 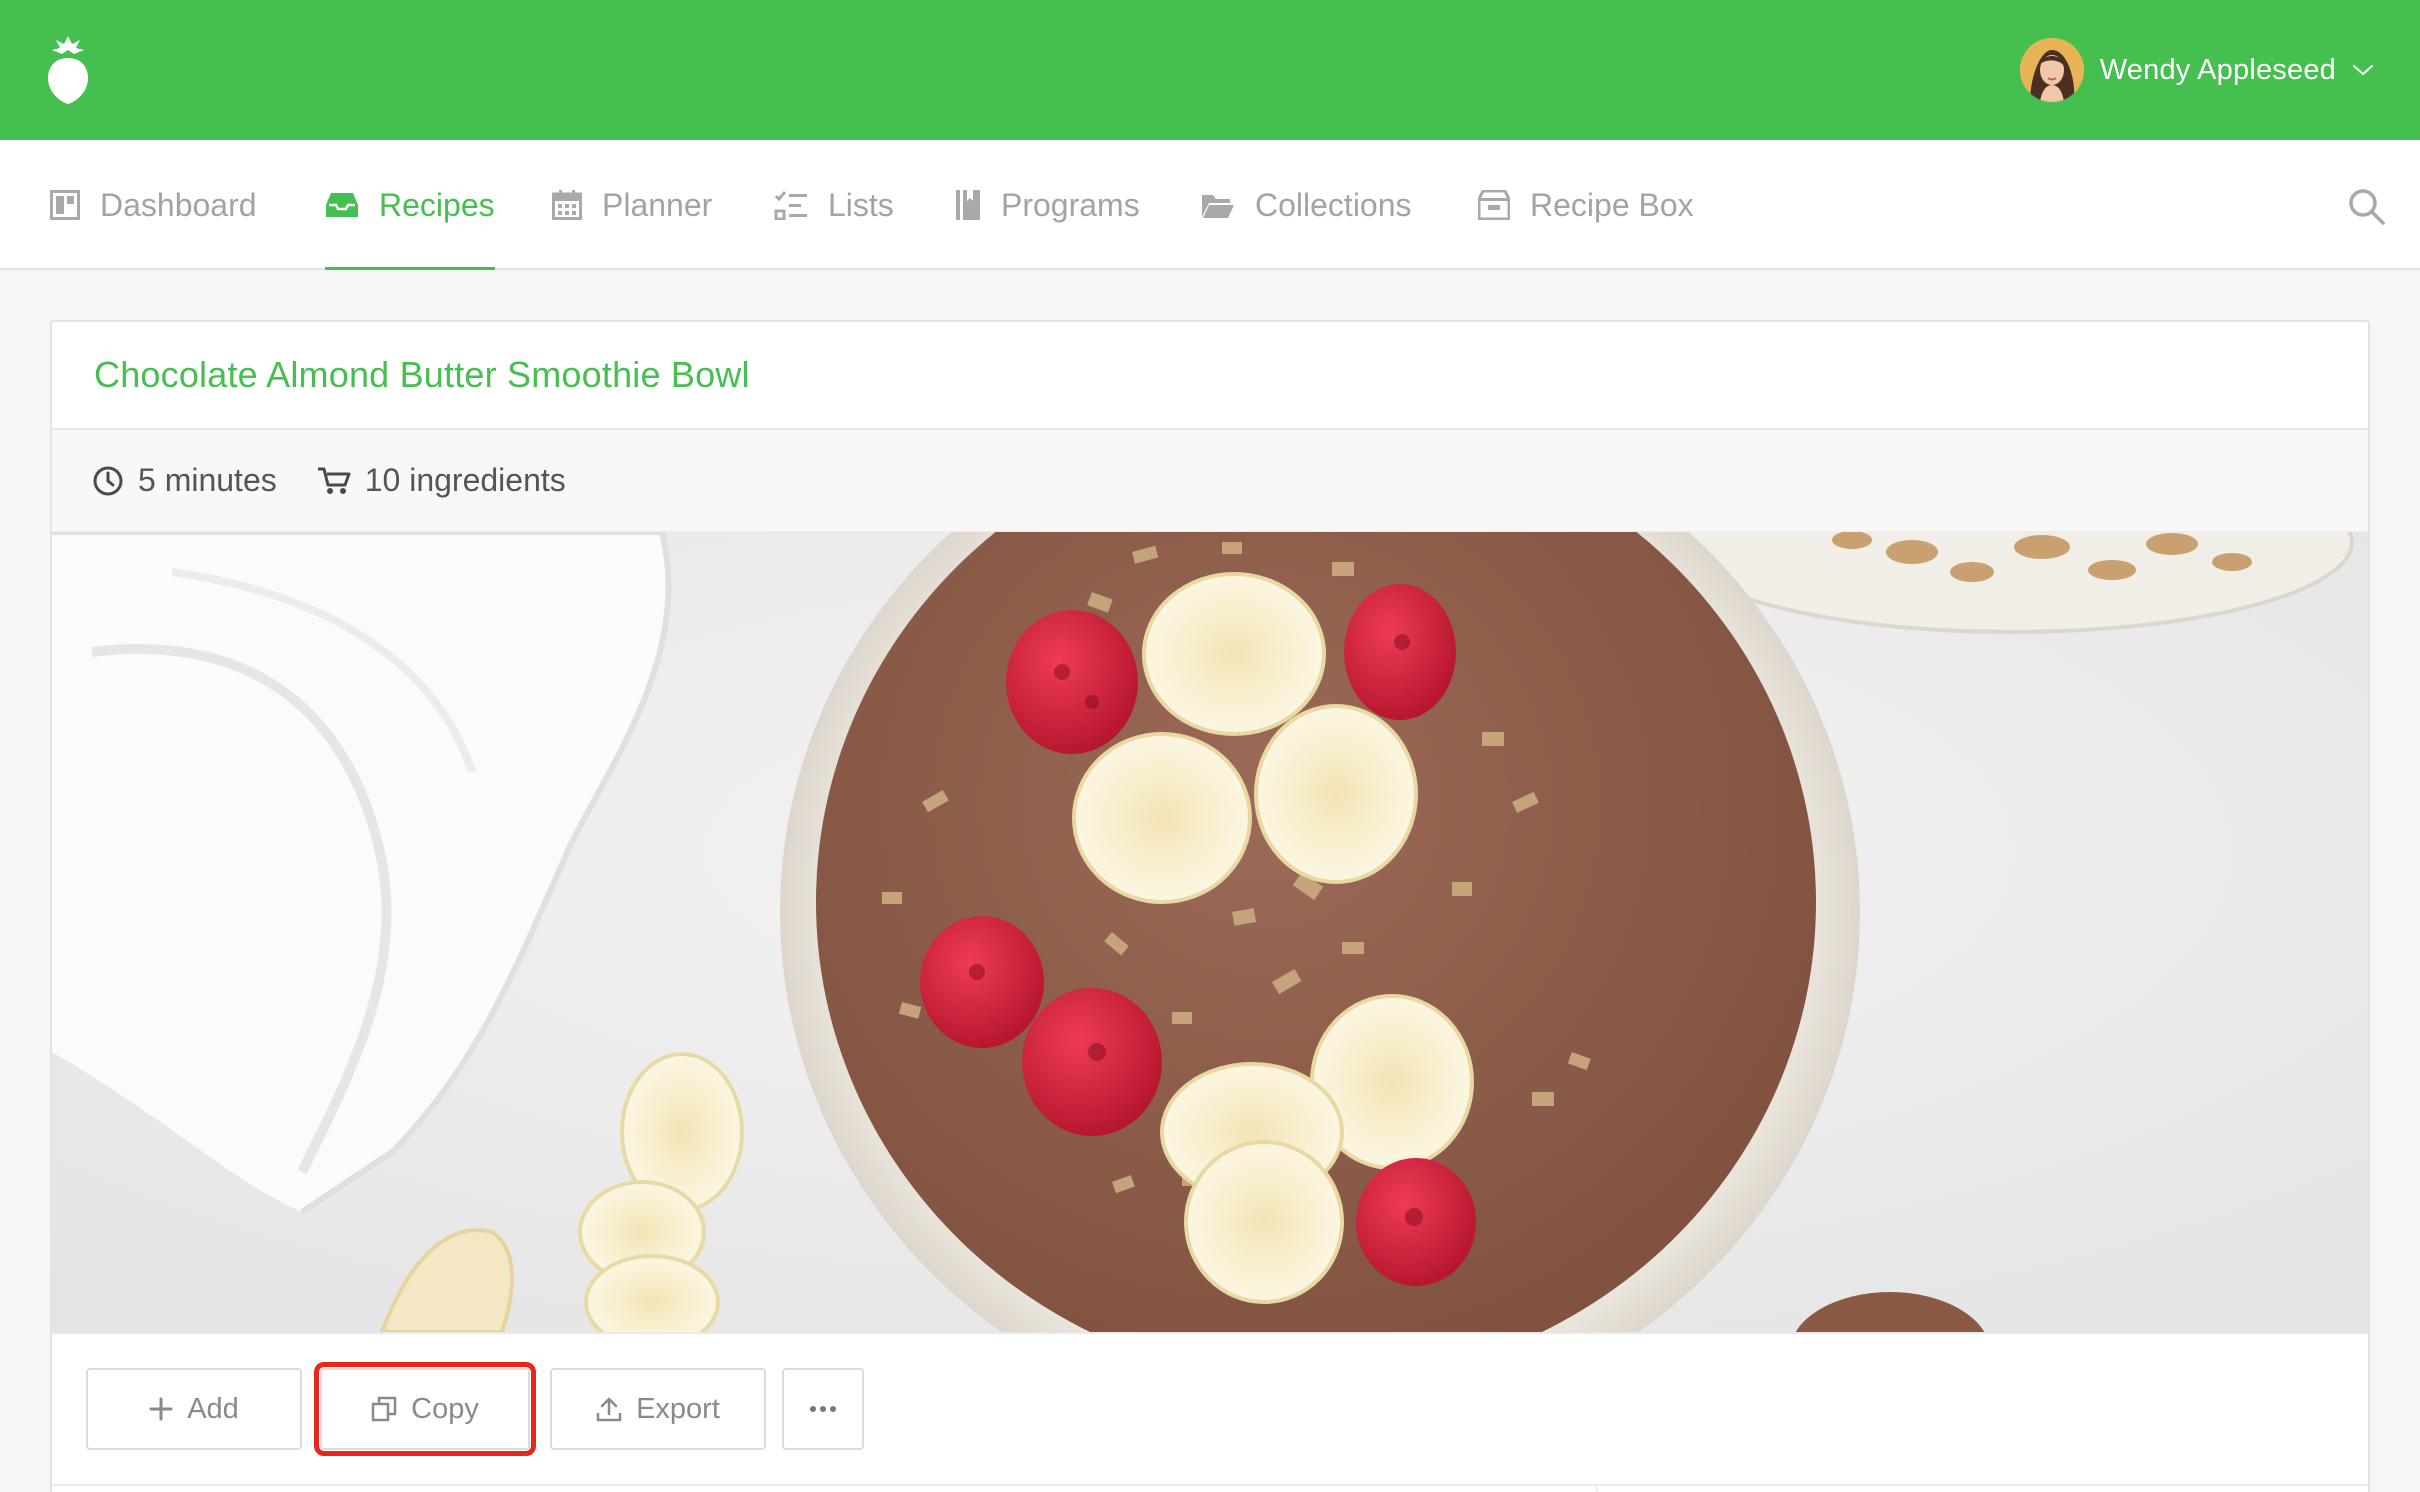 I want to click on recipe-title-bar: Chocolate Almond Butter Smoothie Bowl, so click(x=1210, y=376).